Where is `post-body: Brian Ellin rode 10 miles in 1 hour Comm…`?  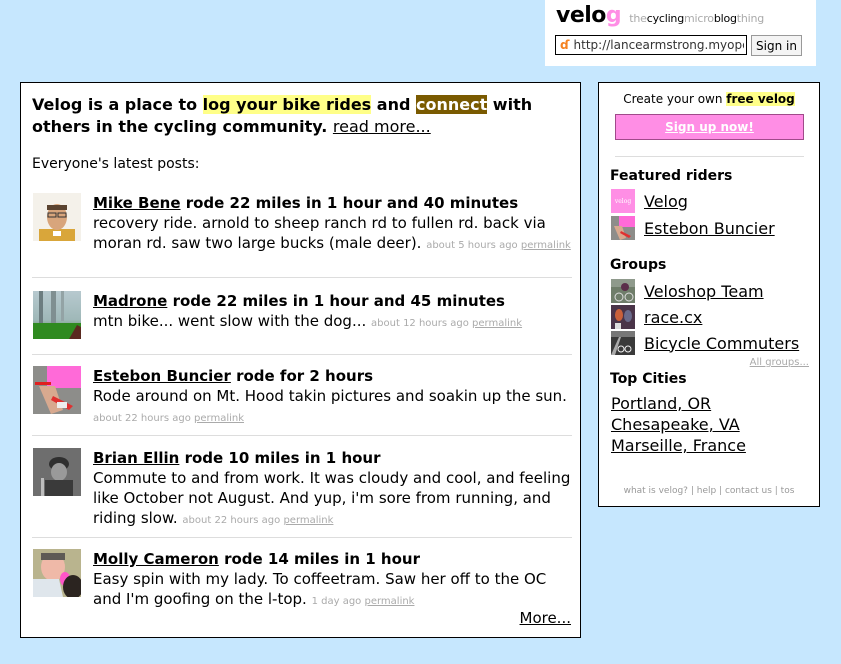
post-body: Brian Ellin rode 10 miles in 1 hour Comm… is located at coordinates (333, 489).